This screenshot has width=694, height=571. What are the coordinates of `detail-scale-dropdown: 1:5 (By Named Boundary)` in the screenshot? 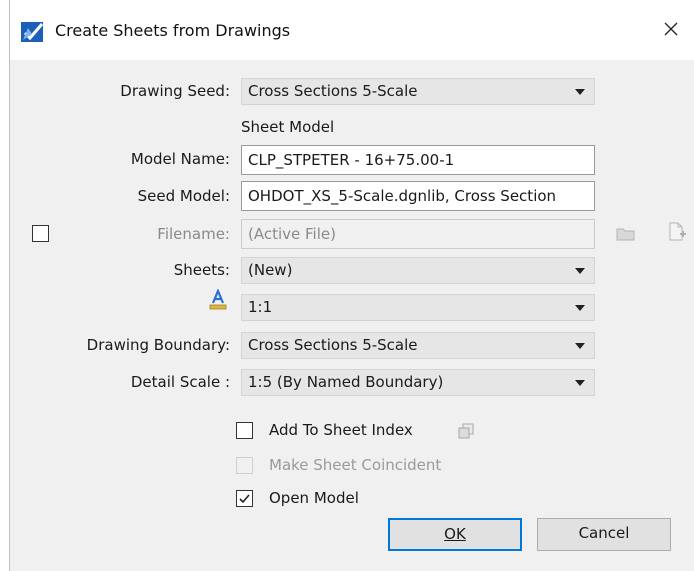 It's located at (418, 382).